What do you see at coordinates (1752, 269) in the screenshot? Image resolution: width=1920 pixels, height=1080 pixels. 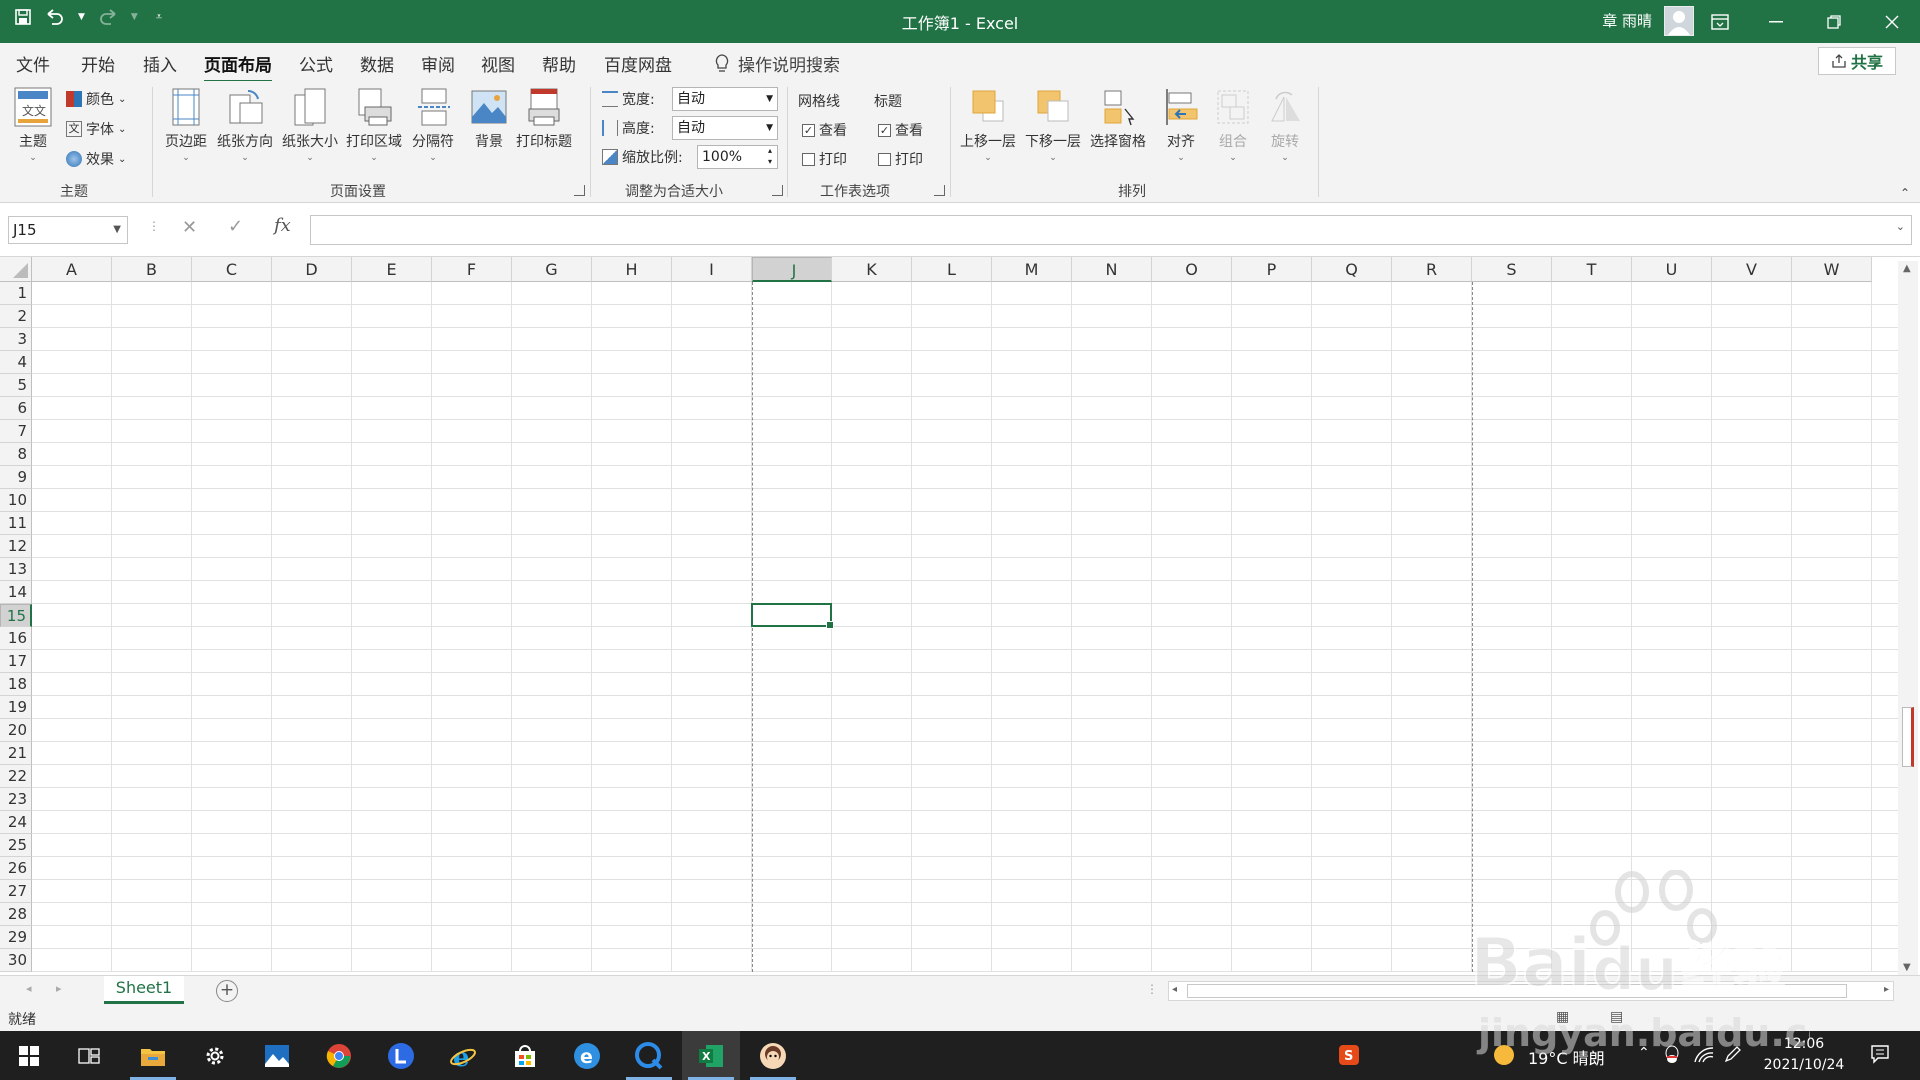 I see `column-header: V` at bounding box center [1752, 269].